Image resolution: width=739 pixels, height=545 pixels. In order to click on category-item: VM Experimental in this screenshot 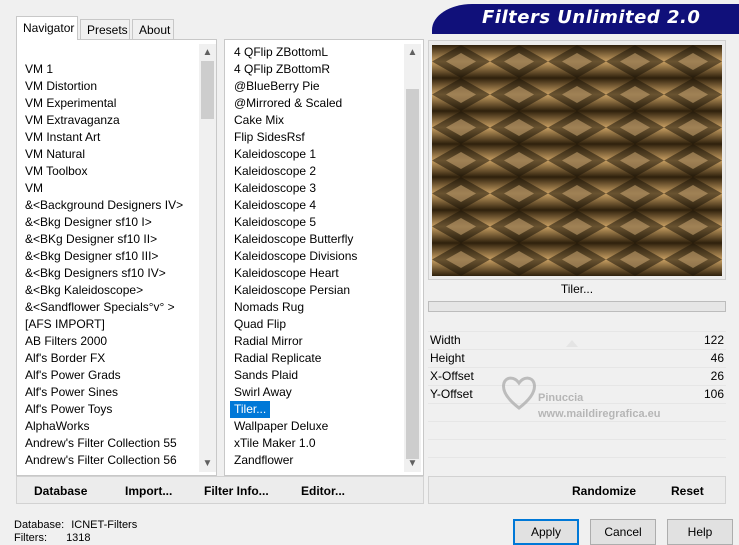, I will do `click(110, 103)`.